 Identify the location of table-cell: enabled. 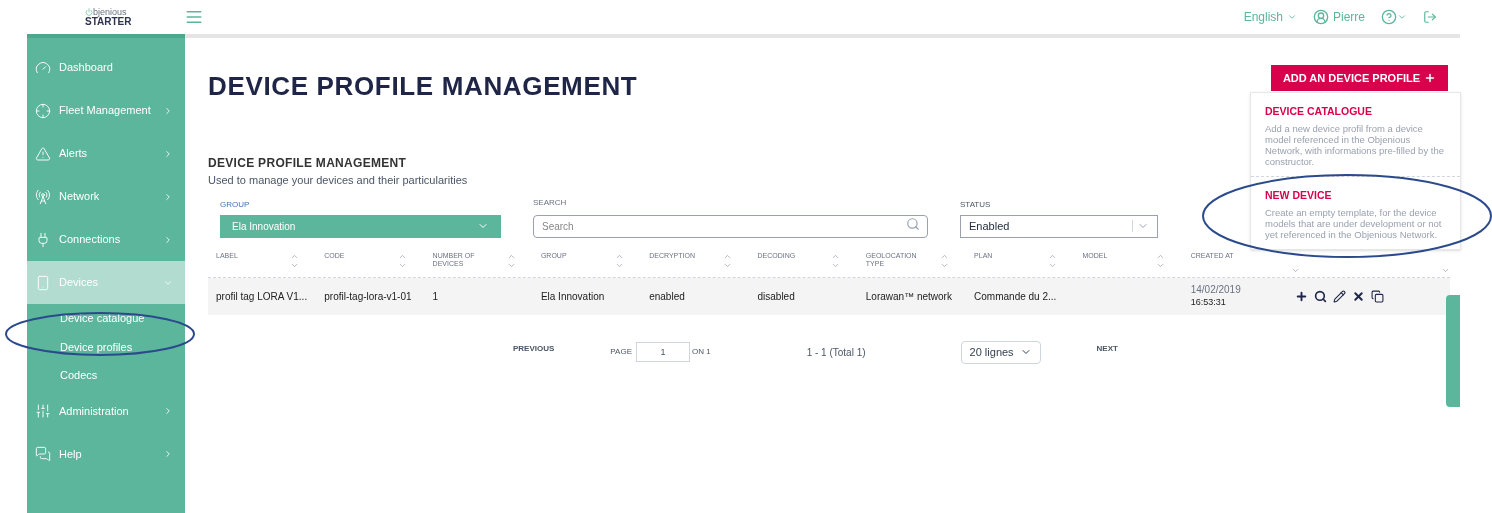
(667, 296).